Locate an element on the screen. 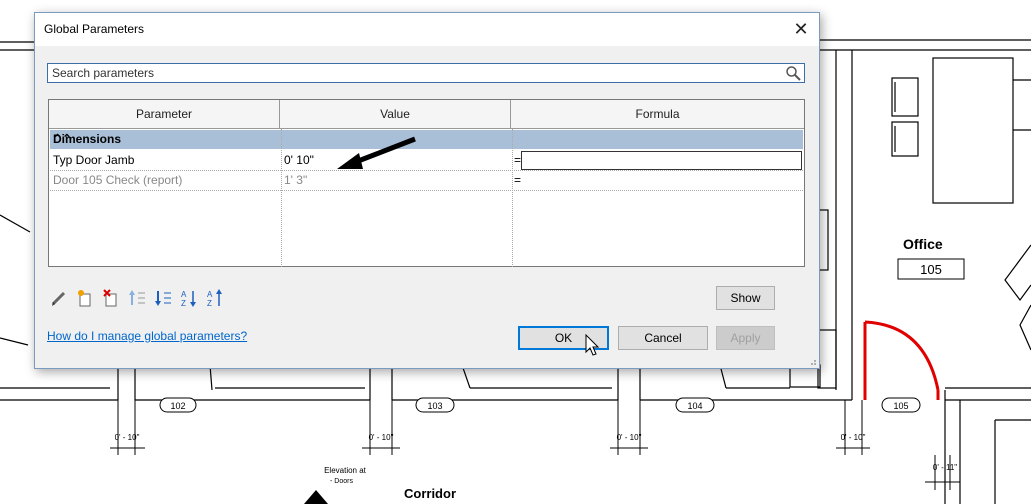  grid-header: Parameter Value Formula is located at coordinates (426, 114).